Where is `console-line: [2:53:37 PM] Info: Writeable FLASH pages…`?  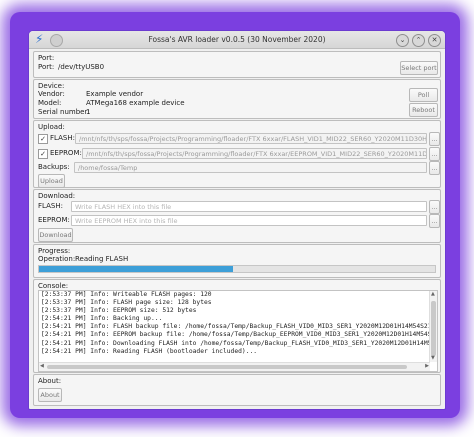
console-line: [2:53:37 PM] Info: Writeable FLASH pages… is located at coordinates (126, 294).